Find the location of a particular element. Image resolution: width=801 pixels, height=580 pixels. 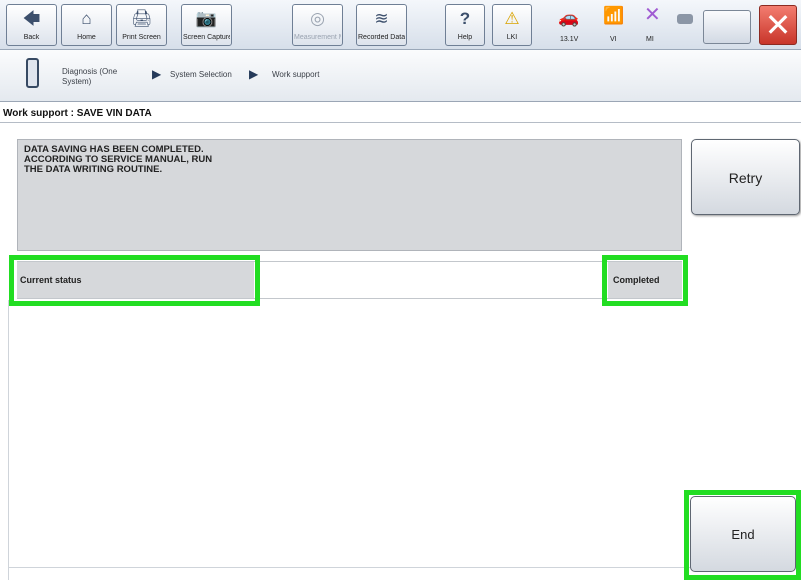

back-button-label: Back is located at coordinates (31, 37).